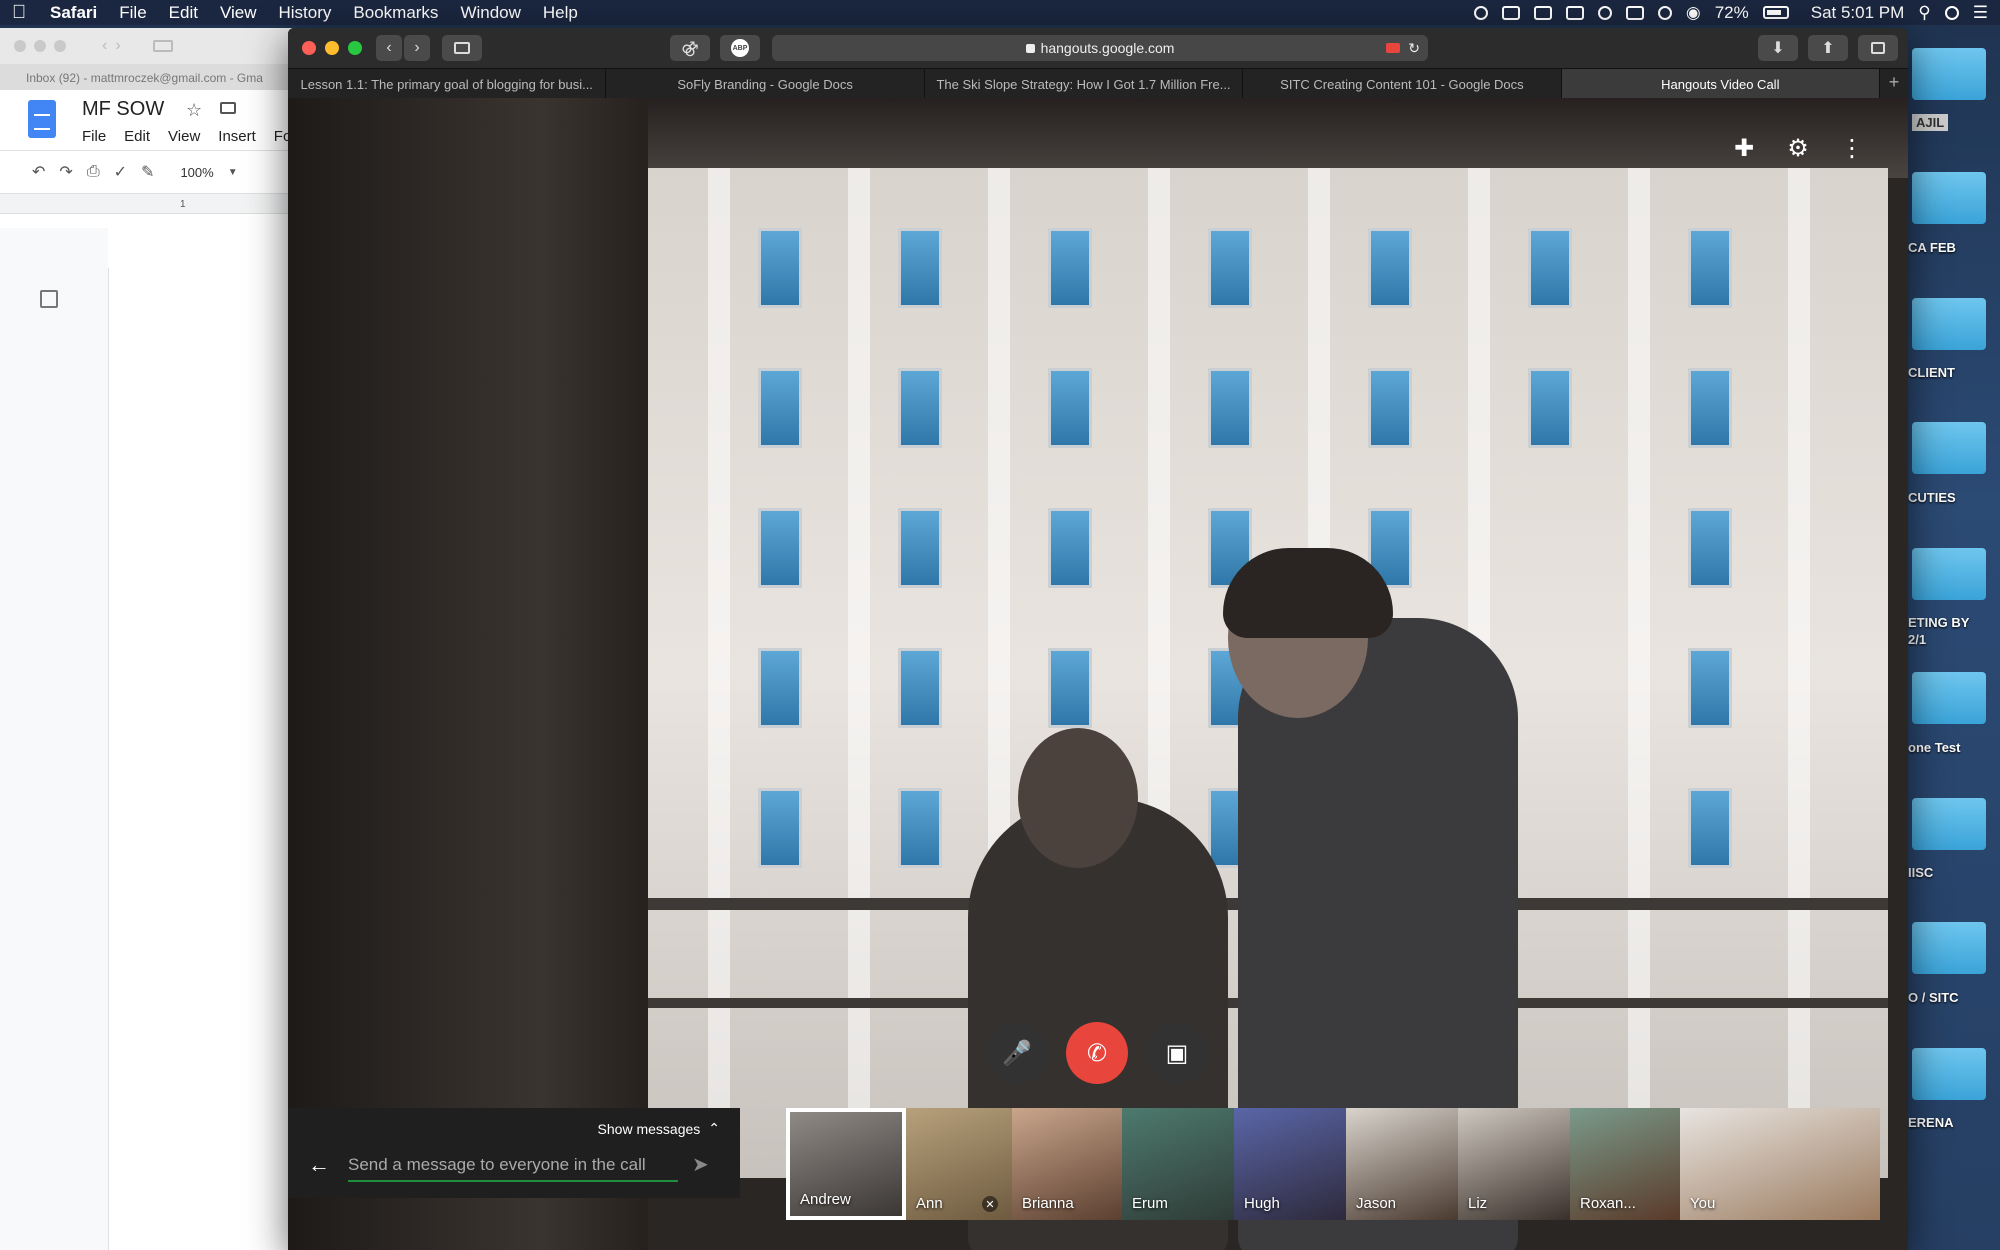 Image resolution: width=2000 pixels, height=1250 pixels. What do you see at coordinates (1414, 48) in the screenshot?
I see `reload-icon: ↻` at bounding box center [1414, 48].